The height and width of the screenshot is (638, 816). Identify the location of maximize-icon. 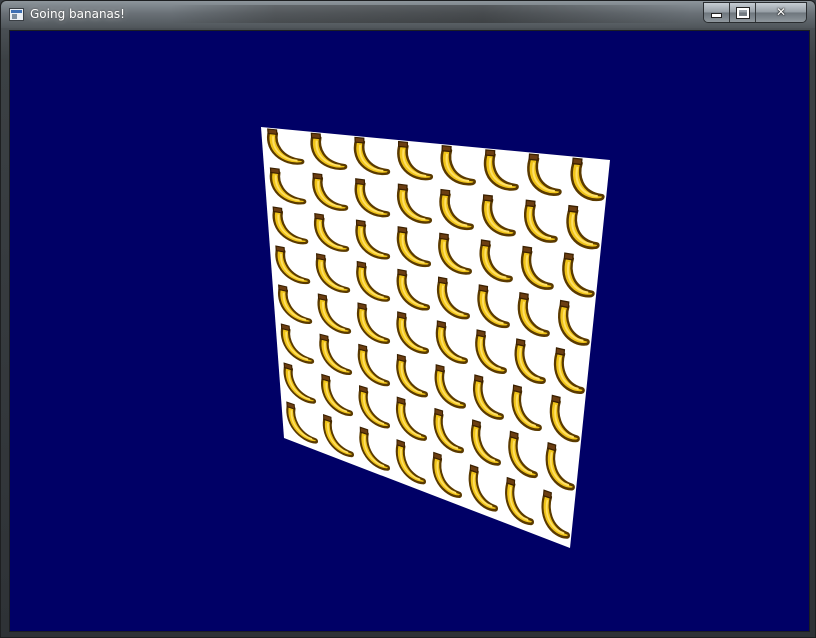
(742, 12).